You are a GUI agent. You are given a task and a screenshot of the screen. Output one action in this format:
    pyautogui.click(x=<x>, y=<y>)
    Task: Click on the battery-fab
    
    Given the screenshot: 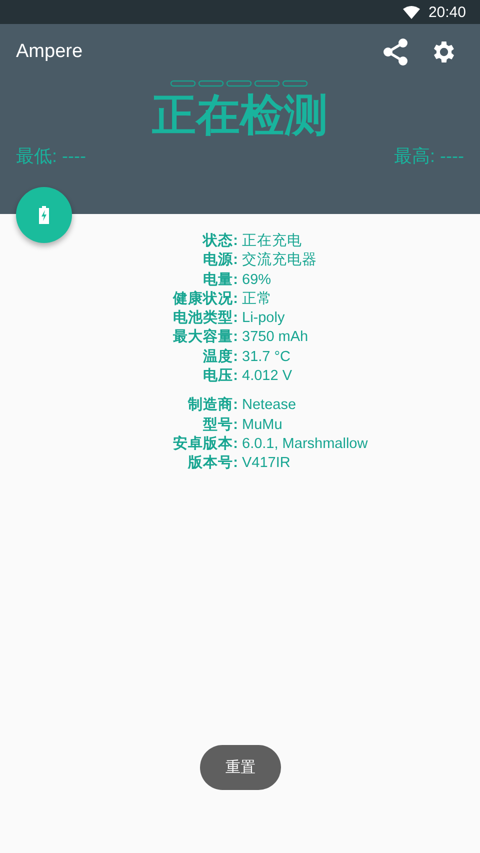 What is the action you would take?
    pyautogui.click(x=44, y=215)
    